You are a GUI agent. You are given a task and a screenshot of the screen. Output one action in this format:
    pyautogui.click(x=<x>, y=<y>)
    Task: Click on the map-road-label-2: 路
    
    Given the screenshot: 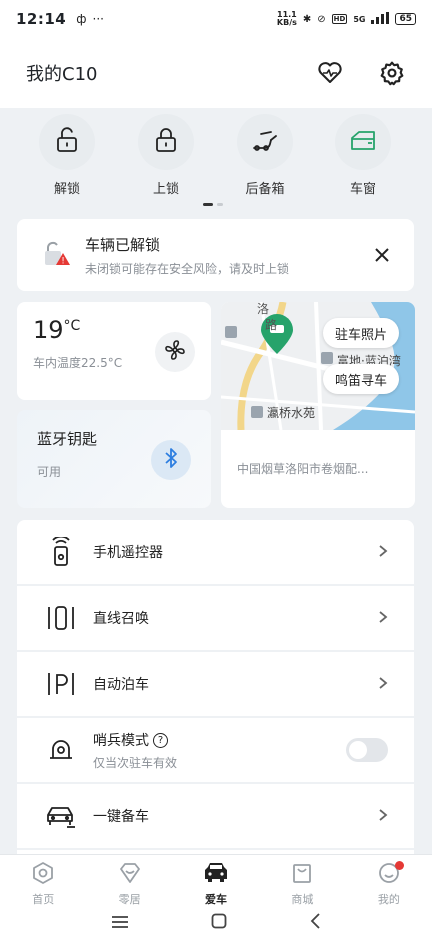 What is the action you would take?
    pyautogui.click(x=271, y=325)
    